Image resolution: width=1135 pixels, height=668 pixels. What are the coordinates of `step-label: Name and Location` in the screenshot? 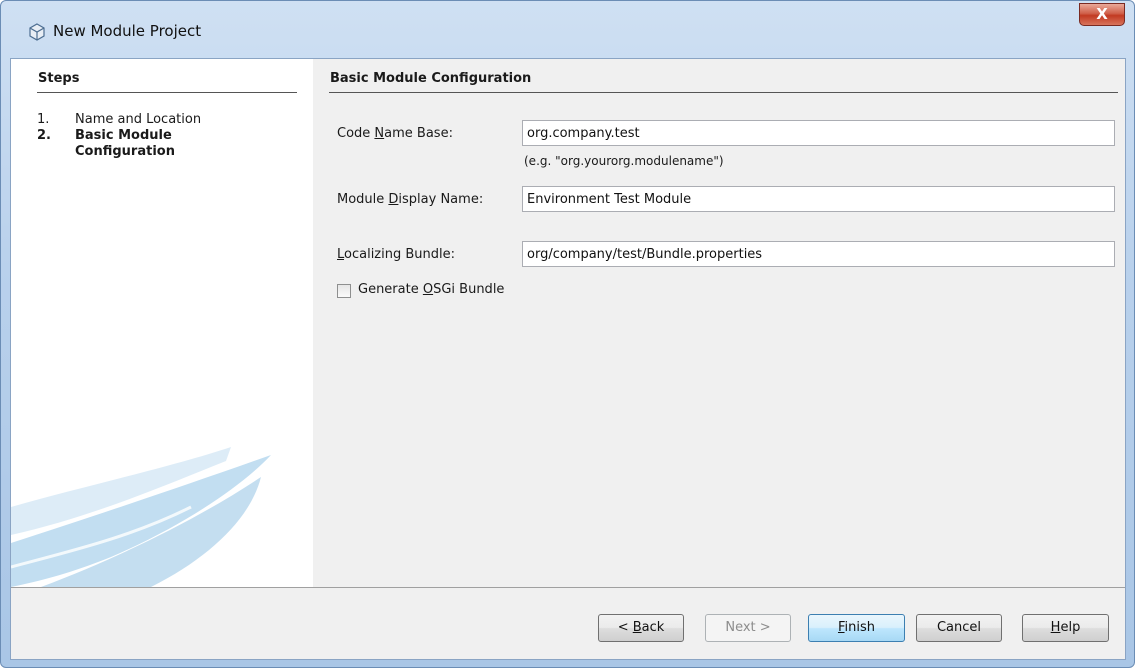 It's located at (138, 119).